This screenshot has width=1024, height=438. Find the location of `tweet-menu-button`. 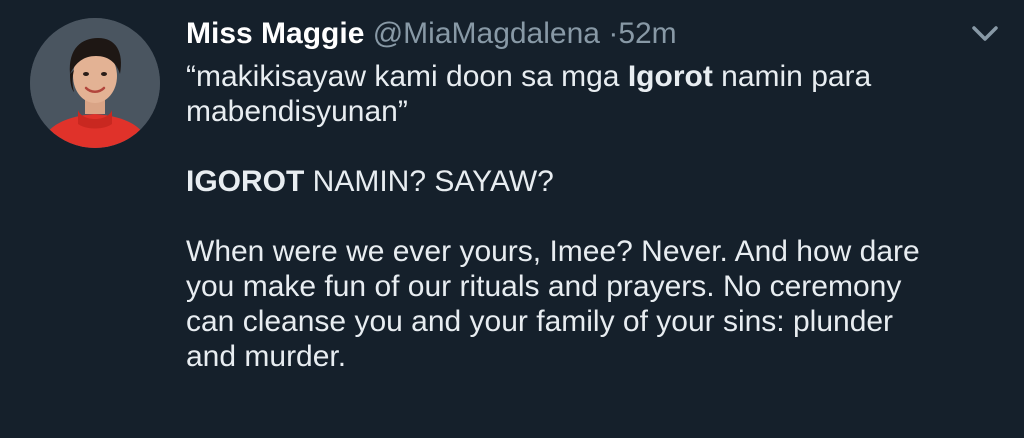

tweet-menu-button is located at coordinates (985, 34).